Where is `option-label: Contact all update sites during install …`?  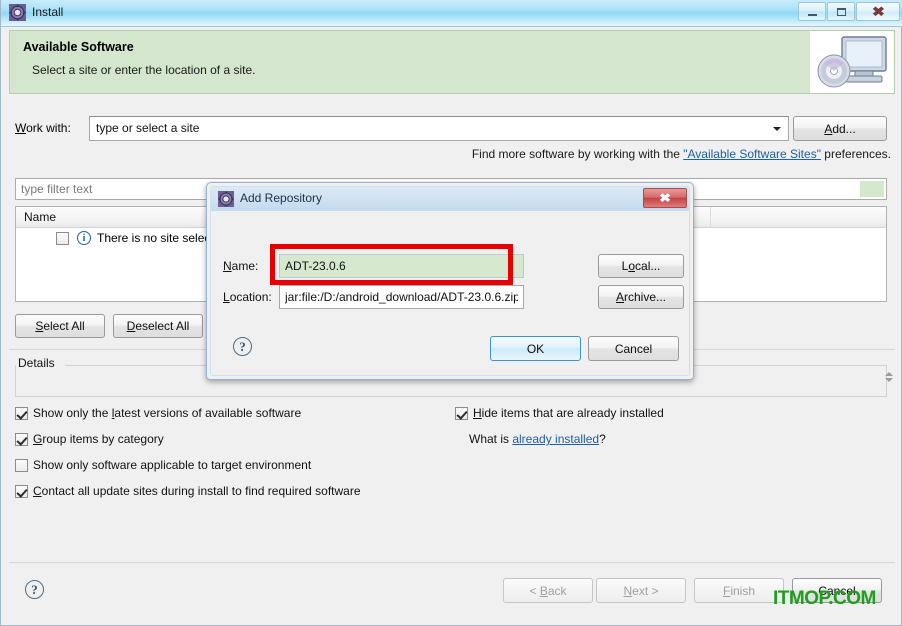
option-label: Contact all update sites during install … is located at coordinates (197, 491).